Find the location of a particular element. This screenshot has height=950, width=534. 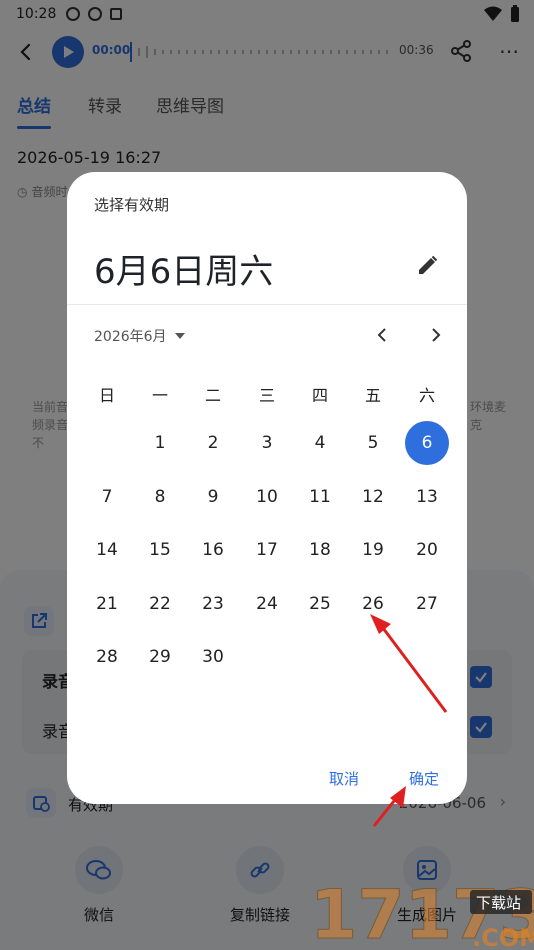

calendar-day: 15 is located at coordinates (160, 550).